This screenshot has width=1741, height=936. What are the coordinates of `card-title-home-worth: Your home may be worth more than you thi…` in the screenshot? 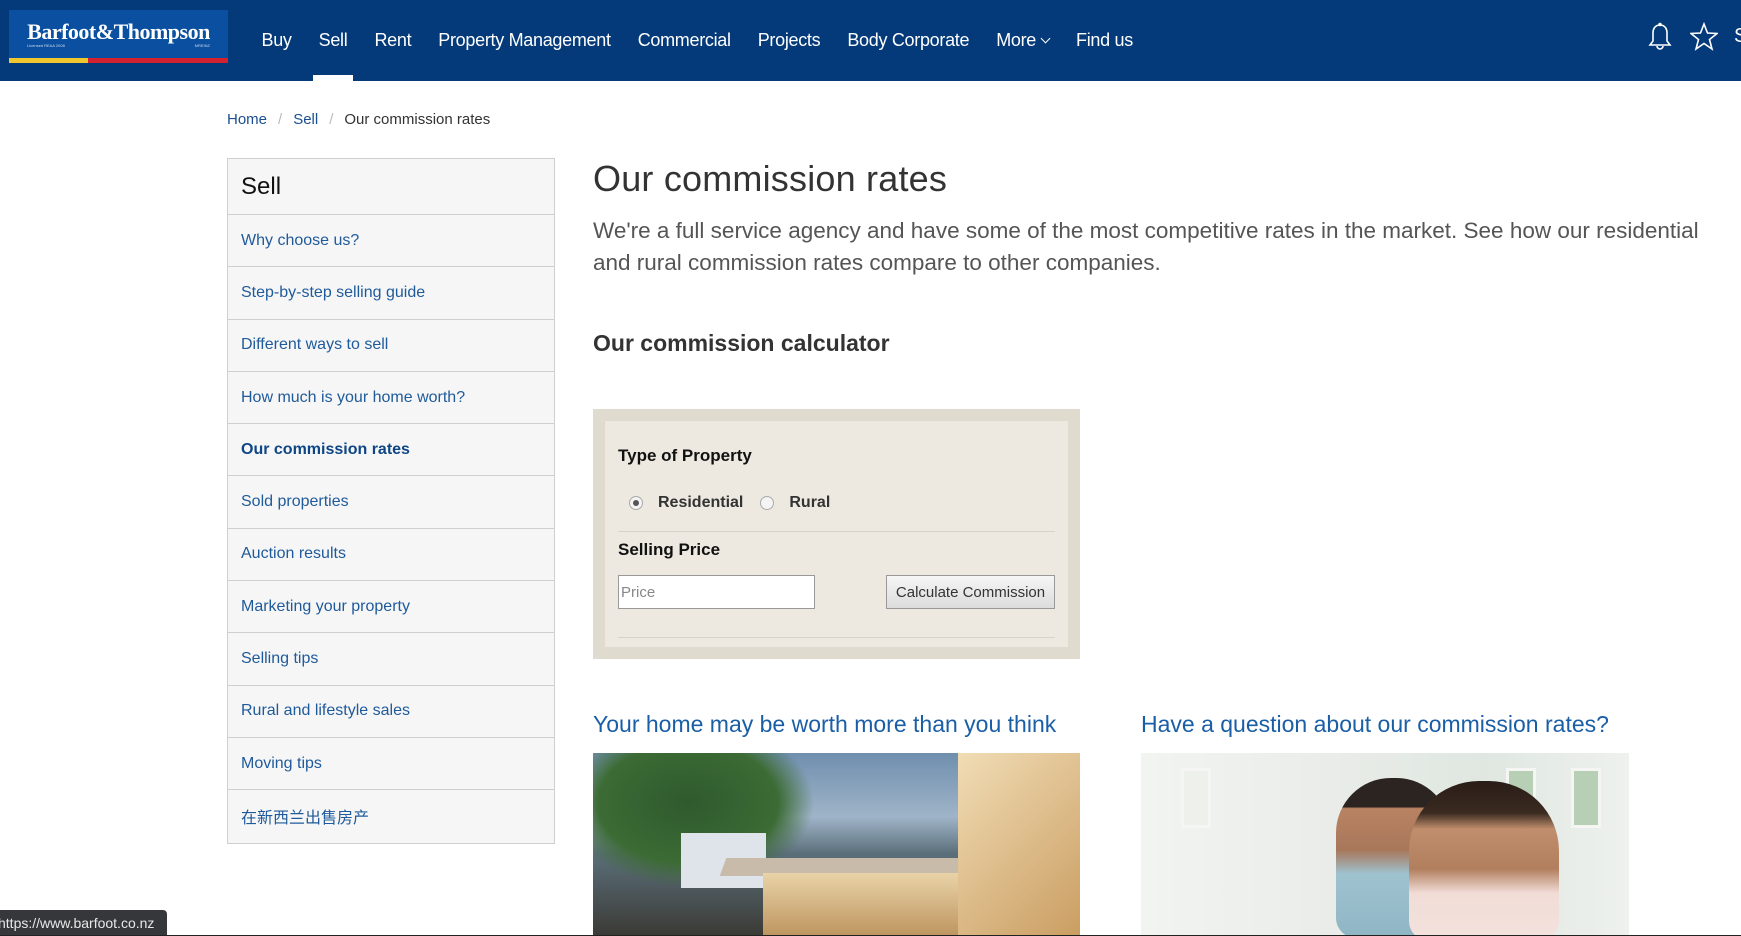 It's located at (824, 724).